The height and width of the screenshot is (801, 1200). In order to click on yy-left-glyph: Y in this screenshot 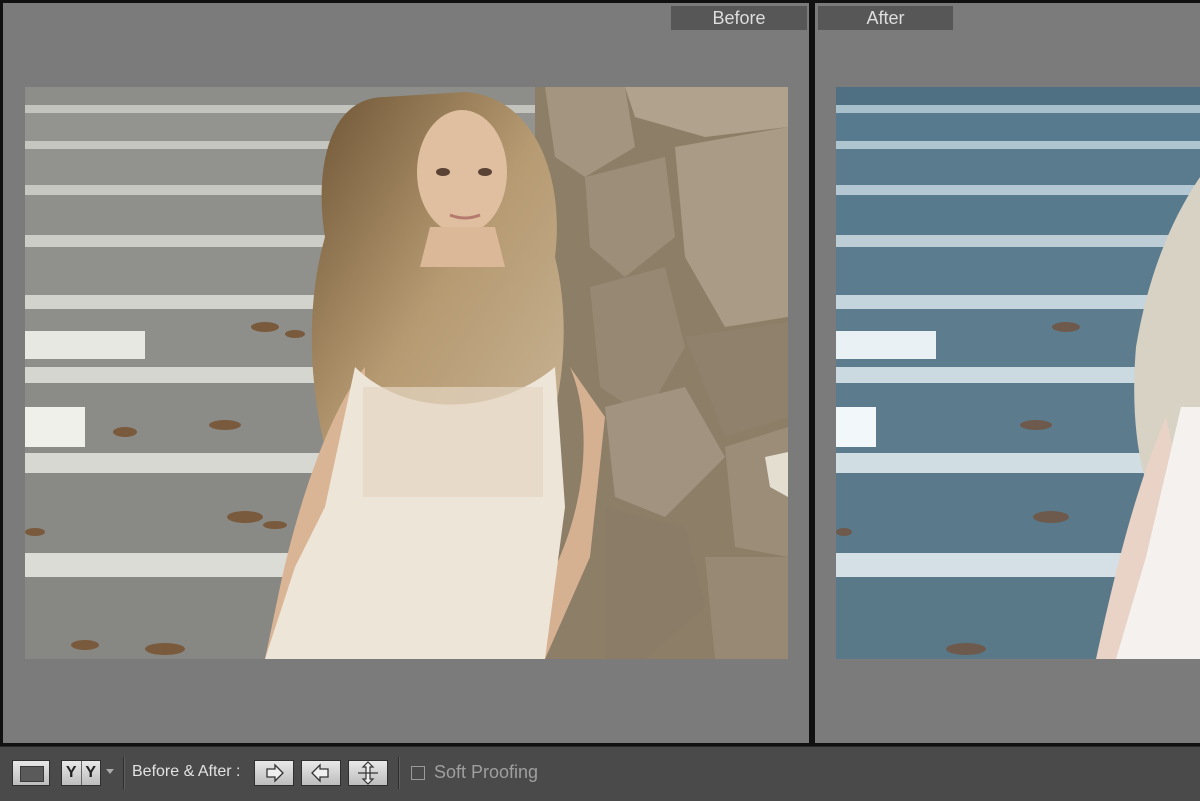, I will do `click(71, 772)`.